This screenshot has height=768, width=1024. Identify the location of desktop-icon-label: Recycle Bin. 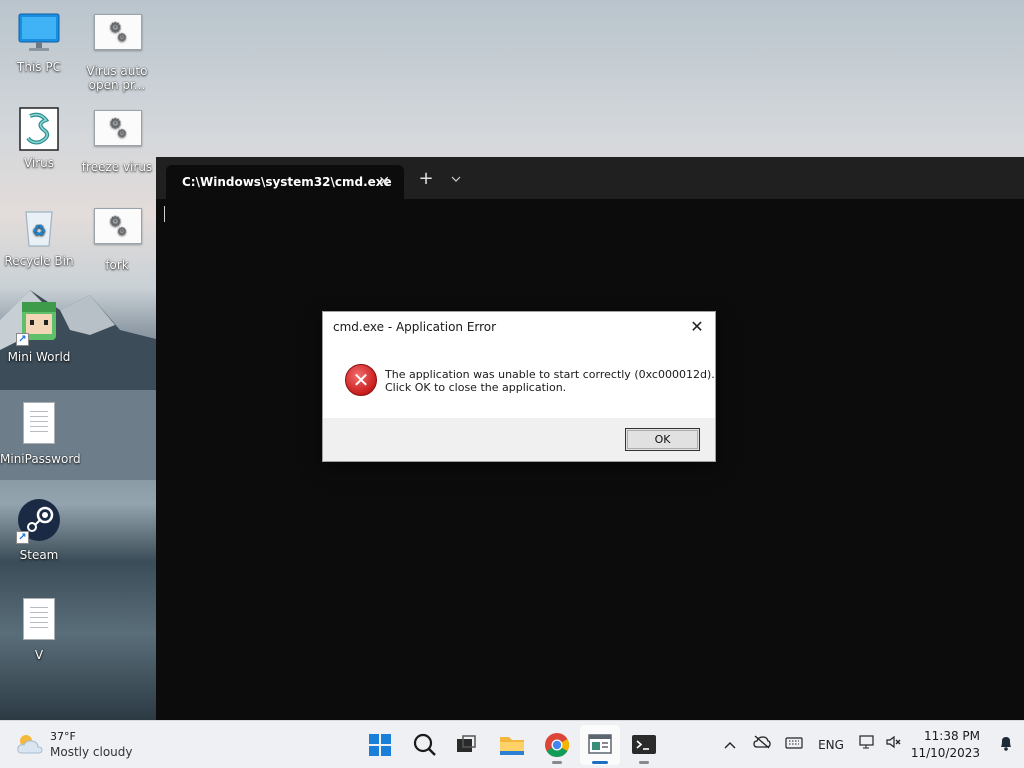
(39, 261).